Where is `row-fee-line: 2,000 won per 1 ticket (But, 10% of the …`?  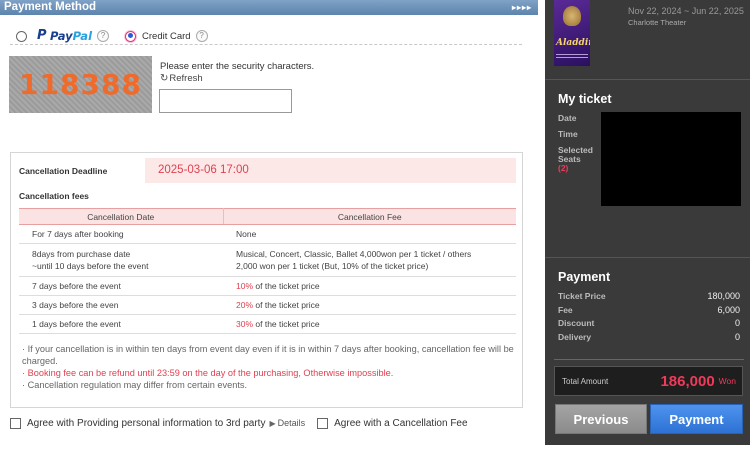 row-fee-line: 2,000 won per 1 ticket (But, 10% of the … is located at coordinates (332, 266).